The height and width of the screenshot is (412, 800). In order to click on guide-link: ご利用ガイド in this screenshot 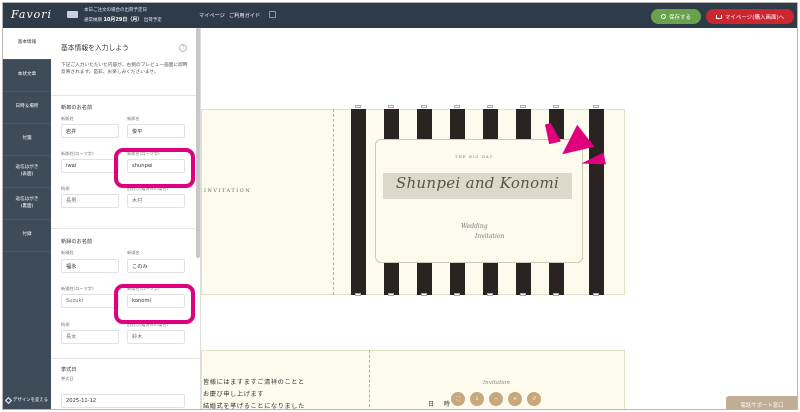, I will do `click(244, 15)`.